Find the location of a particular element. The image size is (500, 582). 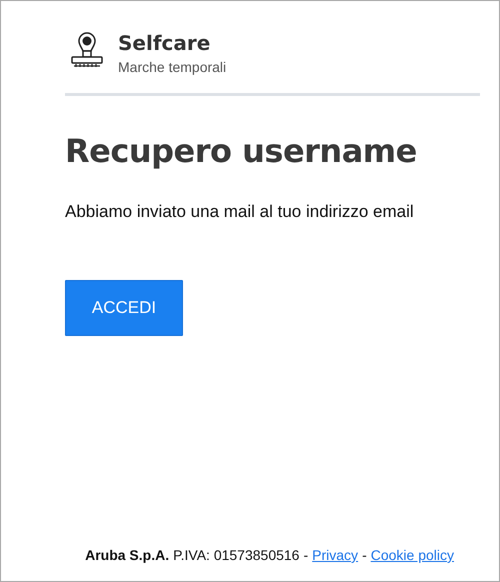

message-text: Abbiamo inviato una mail al tuo indirizzo email is located at coordinates (240, 212).